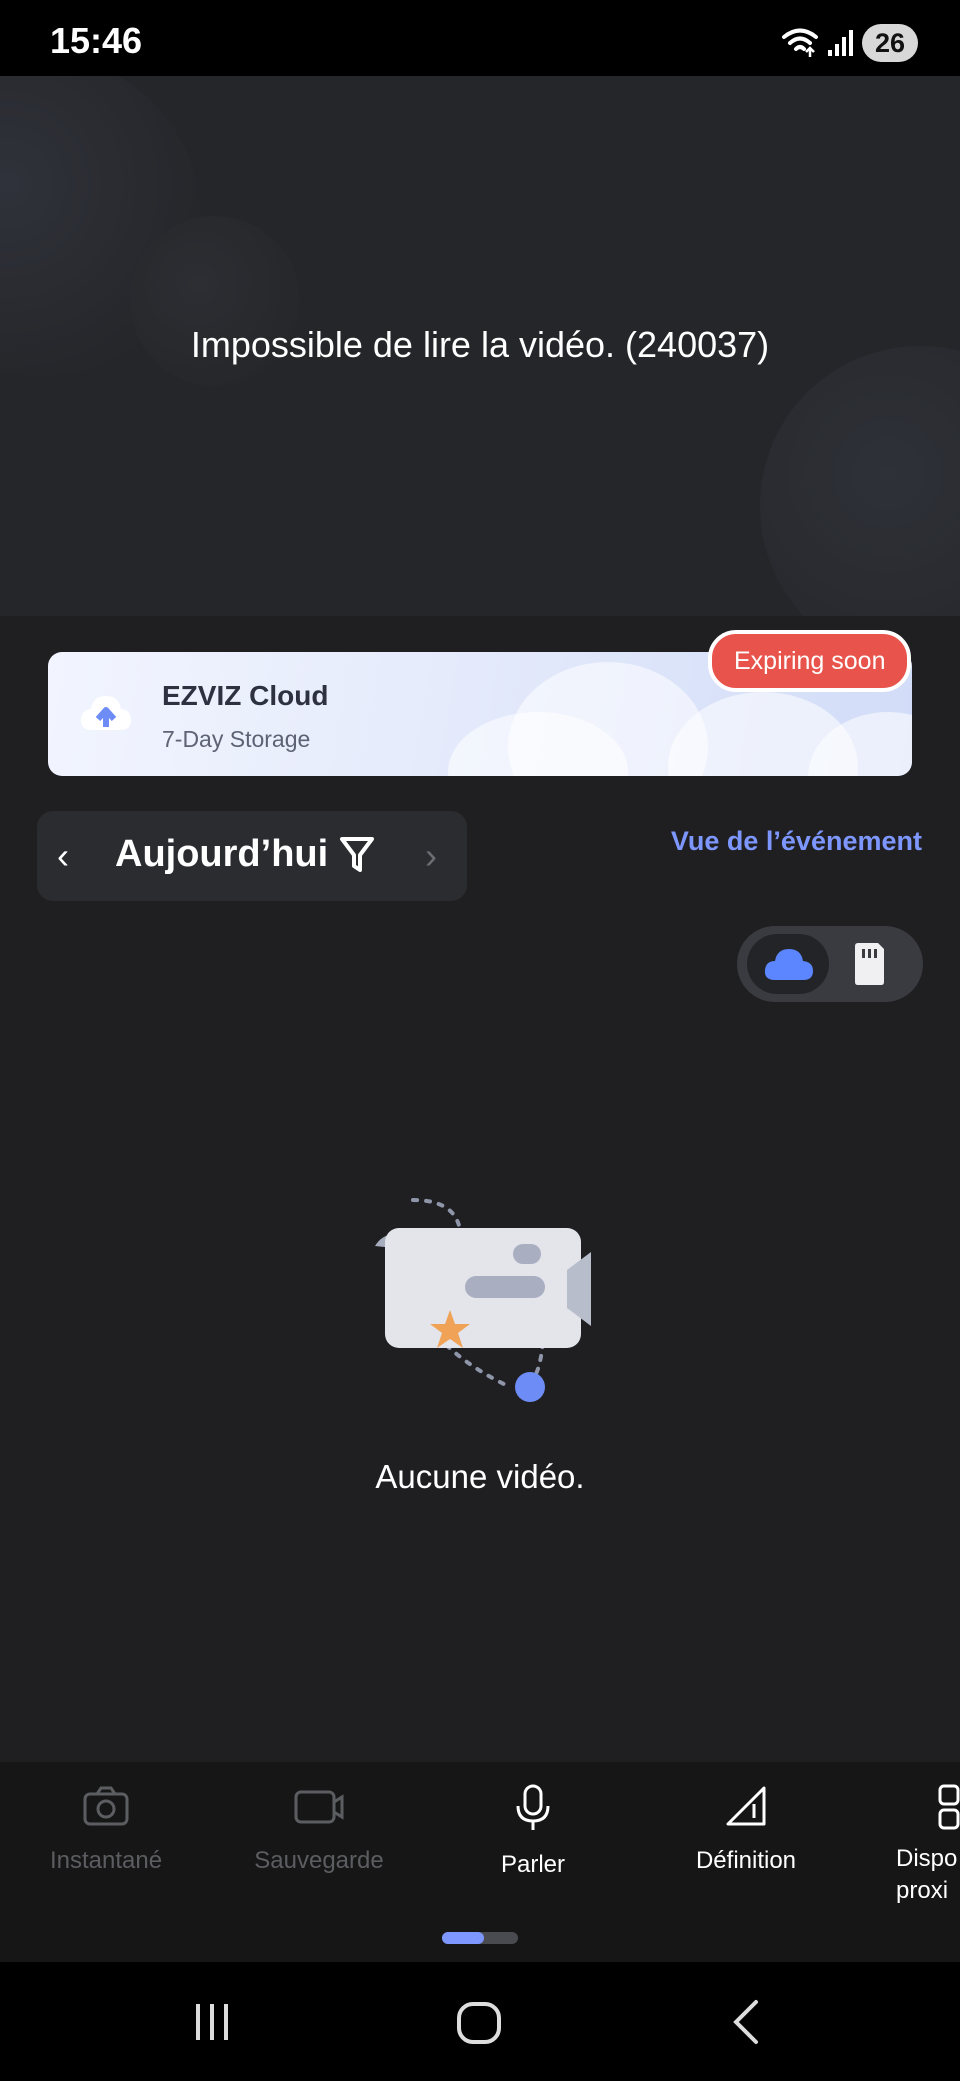  What do you see at coordinates (319, 1807) in the screenshot?
I see `video-record-icon` at bounding box center [319, 1807].